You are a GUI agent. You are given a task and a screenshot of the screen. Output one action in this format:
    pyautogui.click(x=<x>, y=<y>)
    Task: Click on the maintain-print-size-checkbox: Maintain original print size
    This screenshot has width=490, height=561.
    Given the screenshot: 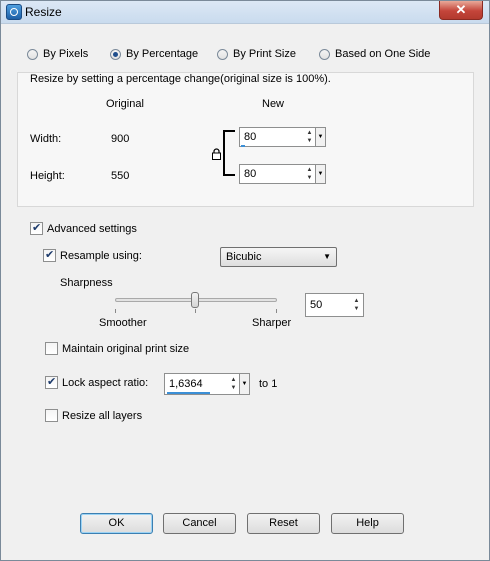 What is the action you would take?
    pyautogui.click(x=117, y=348)
    